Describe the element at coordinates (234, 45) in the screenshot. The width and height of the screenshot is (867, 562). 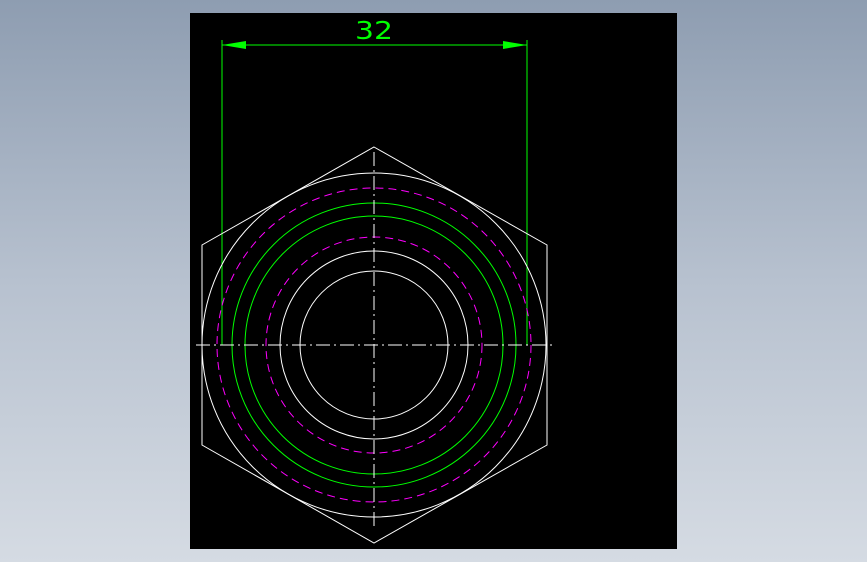
I see `dimension-arrow-left` at that location.